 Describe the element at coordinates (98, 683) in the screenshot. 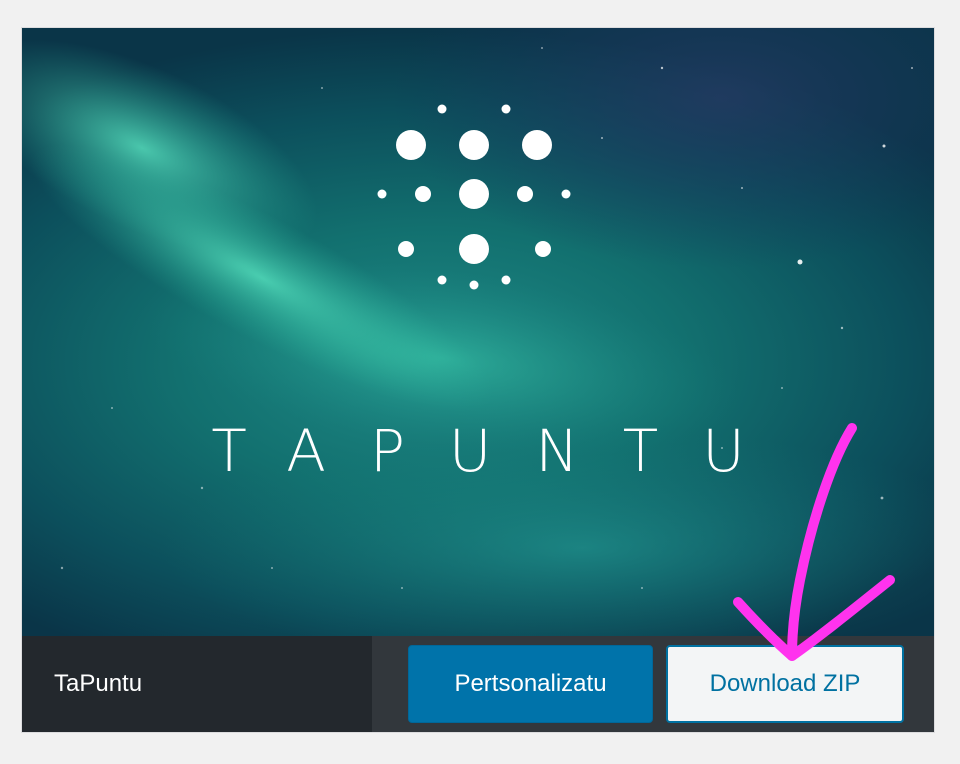

I see `theme-name: TaPuntu` at that location.